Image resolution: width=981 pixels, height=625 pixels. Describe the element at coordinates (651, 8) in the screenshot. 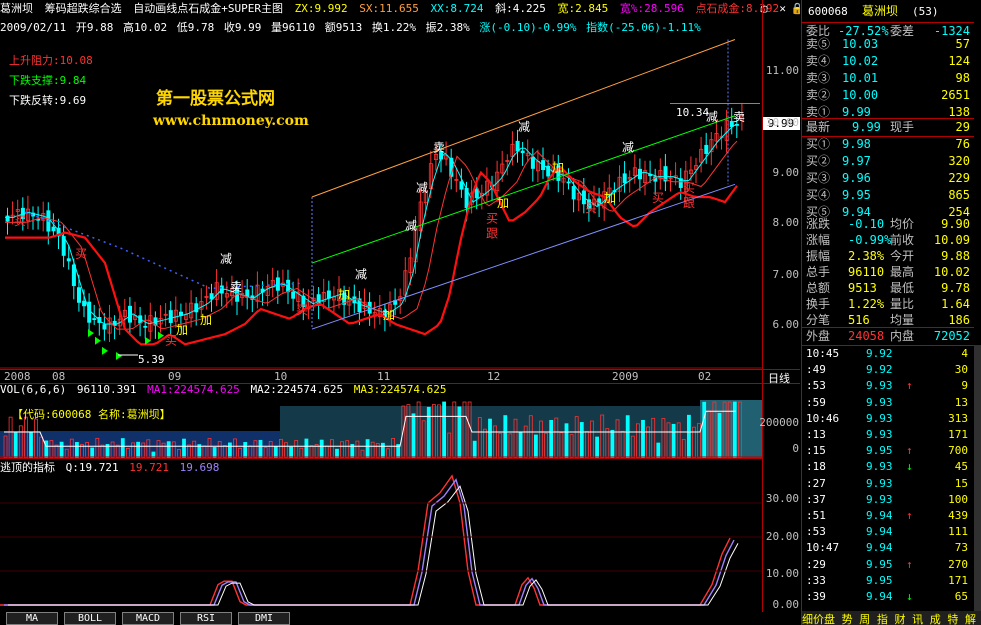

I see `kuanpct-value: 宽%:28.596` at that location.